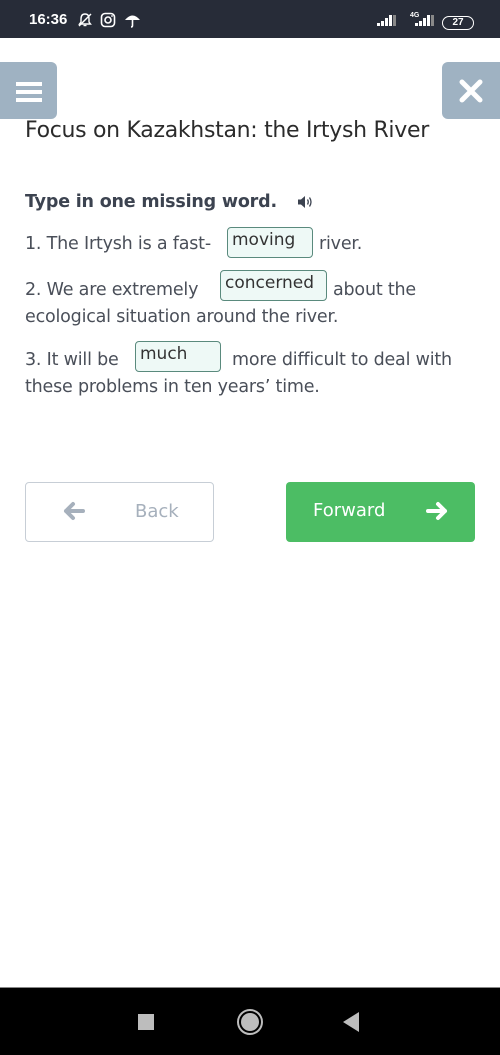 Image resolution: width=500 pixels, height=1055 pixels. I want to click on answer-input-1: moving, so click(270, 242).